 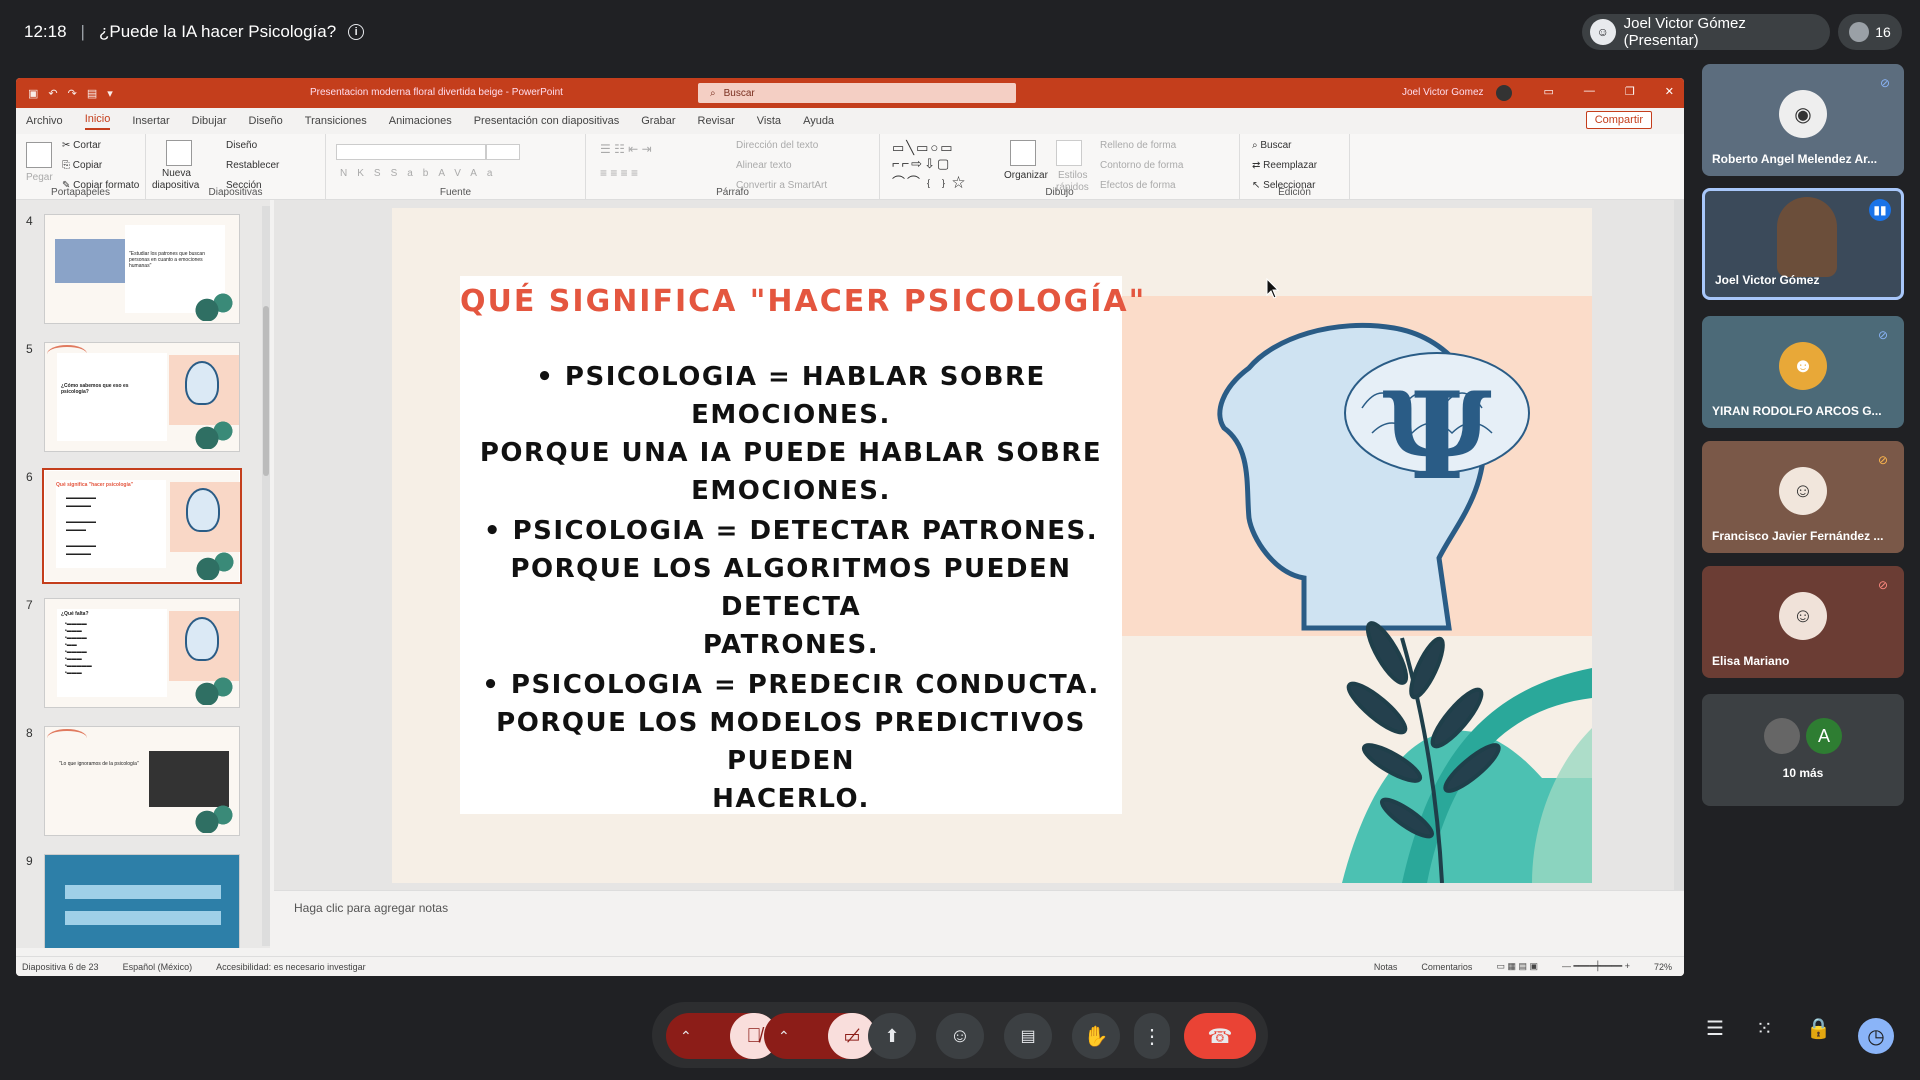 What do you see at coordinates (336, 121) in the screenshot?
I see `tab-transiciones: Transiciones` at bounding box center [336, 121].